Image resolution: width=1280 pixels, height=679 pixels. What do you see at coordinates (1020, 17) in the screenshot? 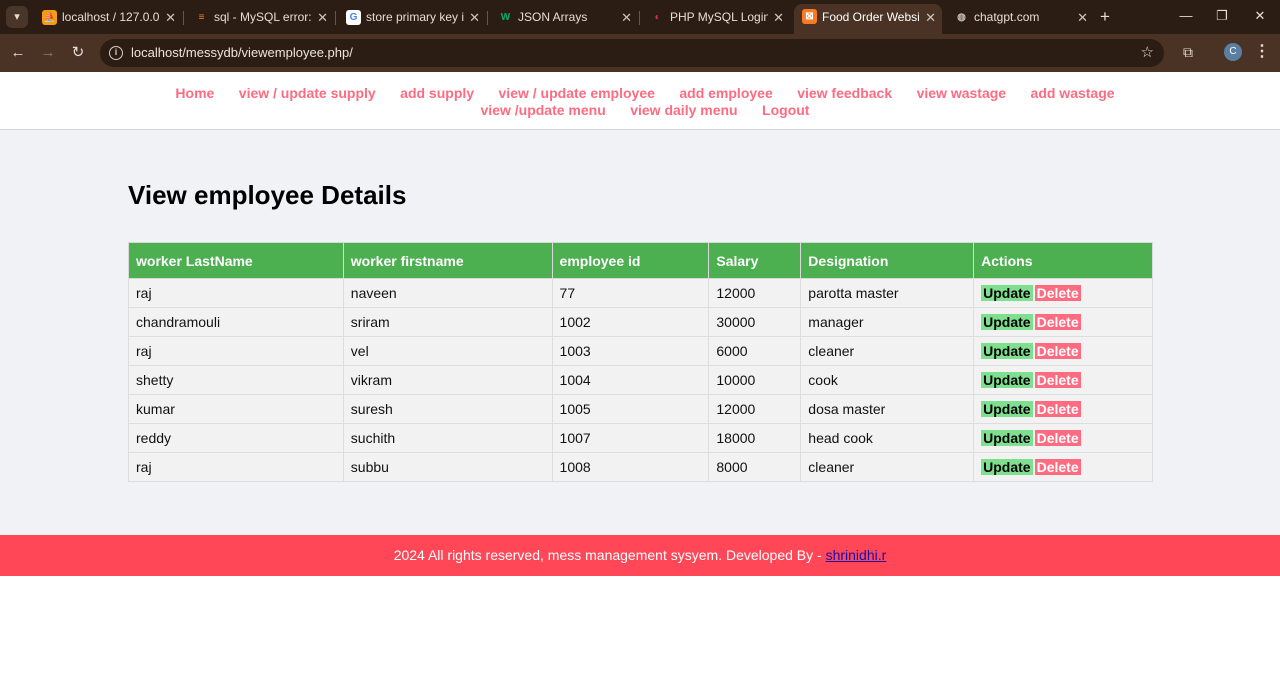
I see `browser-tab: ◍ chatgpt.com ✕` at bounding box center [1020, 17].